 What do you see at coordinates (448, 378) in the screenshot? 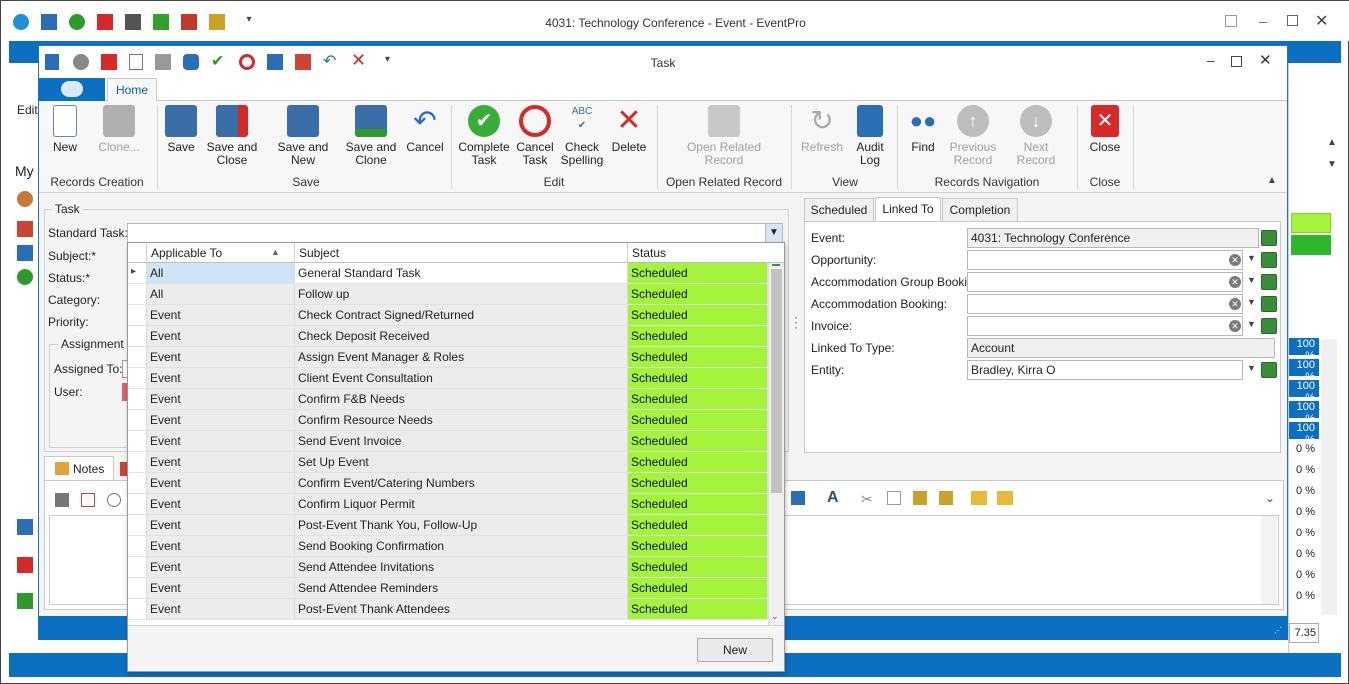
I see `table-row: Event Client Event Consultation Scheduled` at bounding box center [448, 378].